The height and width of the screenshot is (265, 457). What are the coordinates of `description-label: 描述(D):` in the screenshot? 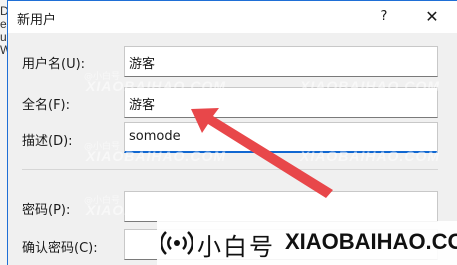 It's located at (47, 141).